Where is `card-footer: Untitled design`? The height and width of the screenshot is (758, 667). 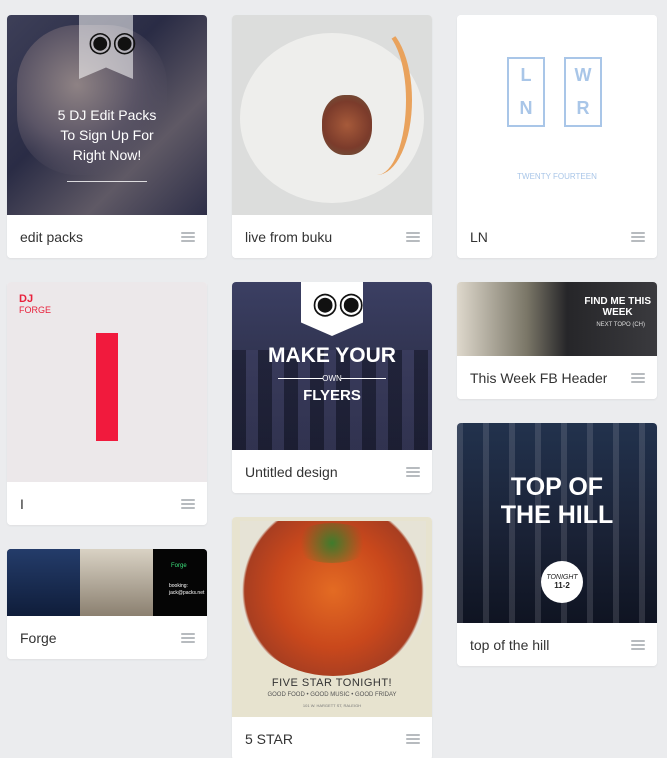 card-footer: Untitled design is located at coordinates (332, 471).